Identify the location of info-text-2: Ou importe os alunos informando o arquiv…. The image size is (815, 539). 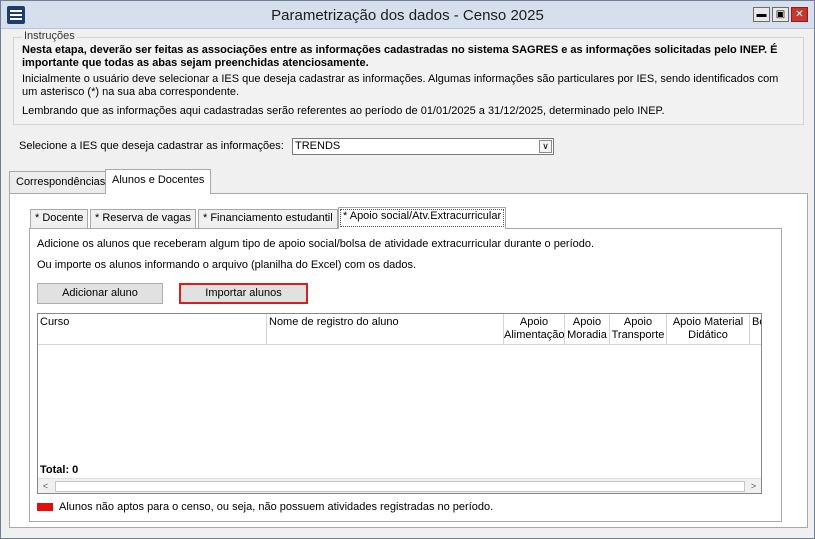
(227, 265).